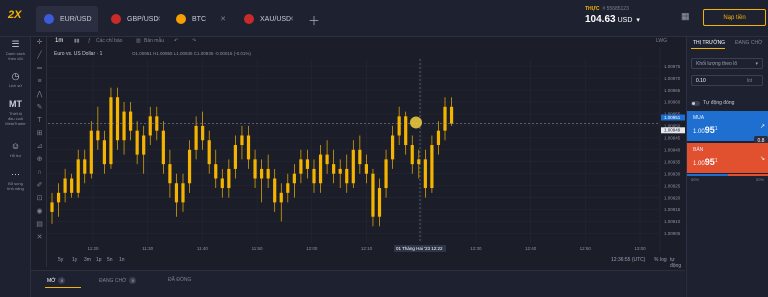  Describe the element at coordinates (59, 41) in the screenshot. I see `timeframe-button: 1m` at that location.